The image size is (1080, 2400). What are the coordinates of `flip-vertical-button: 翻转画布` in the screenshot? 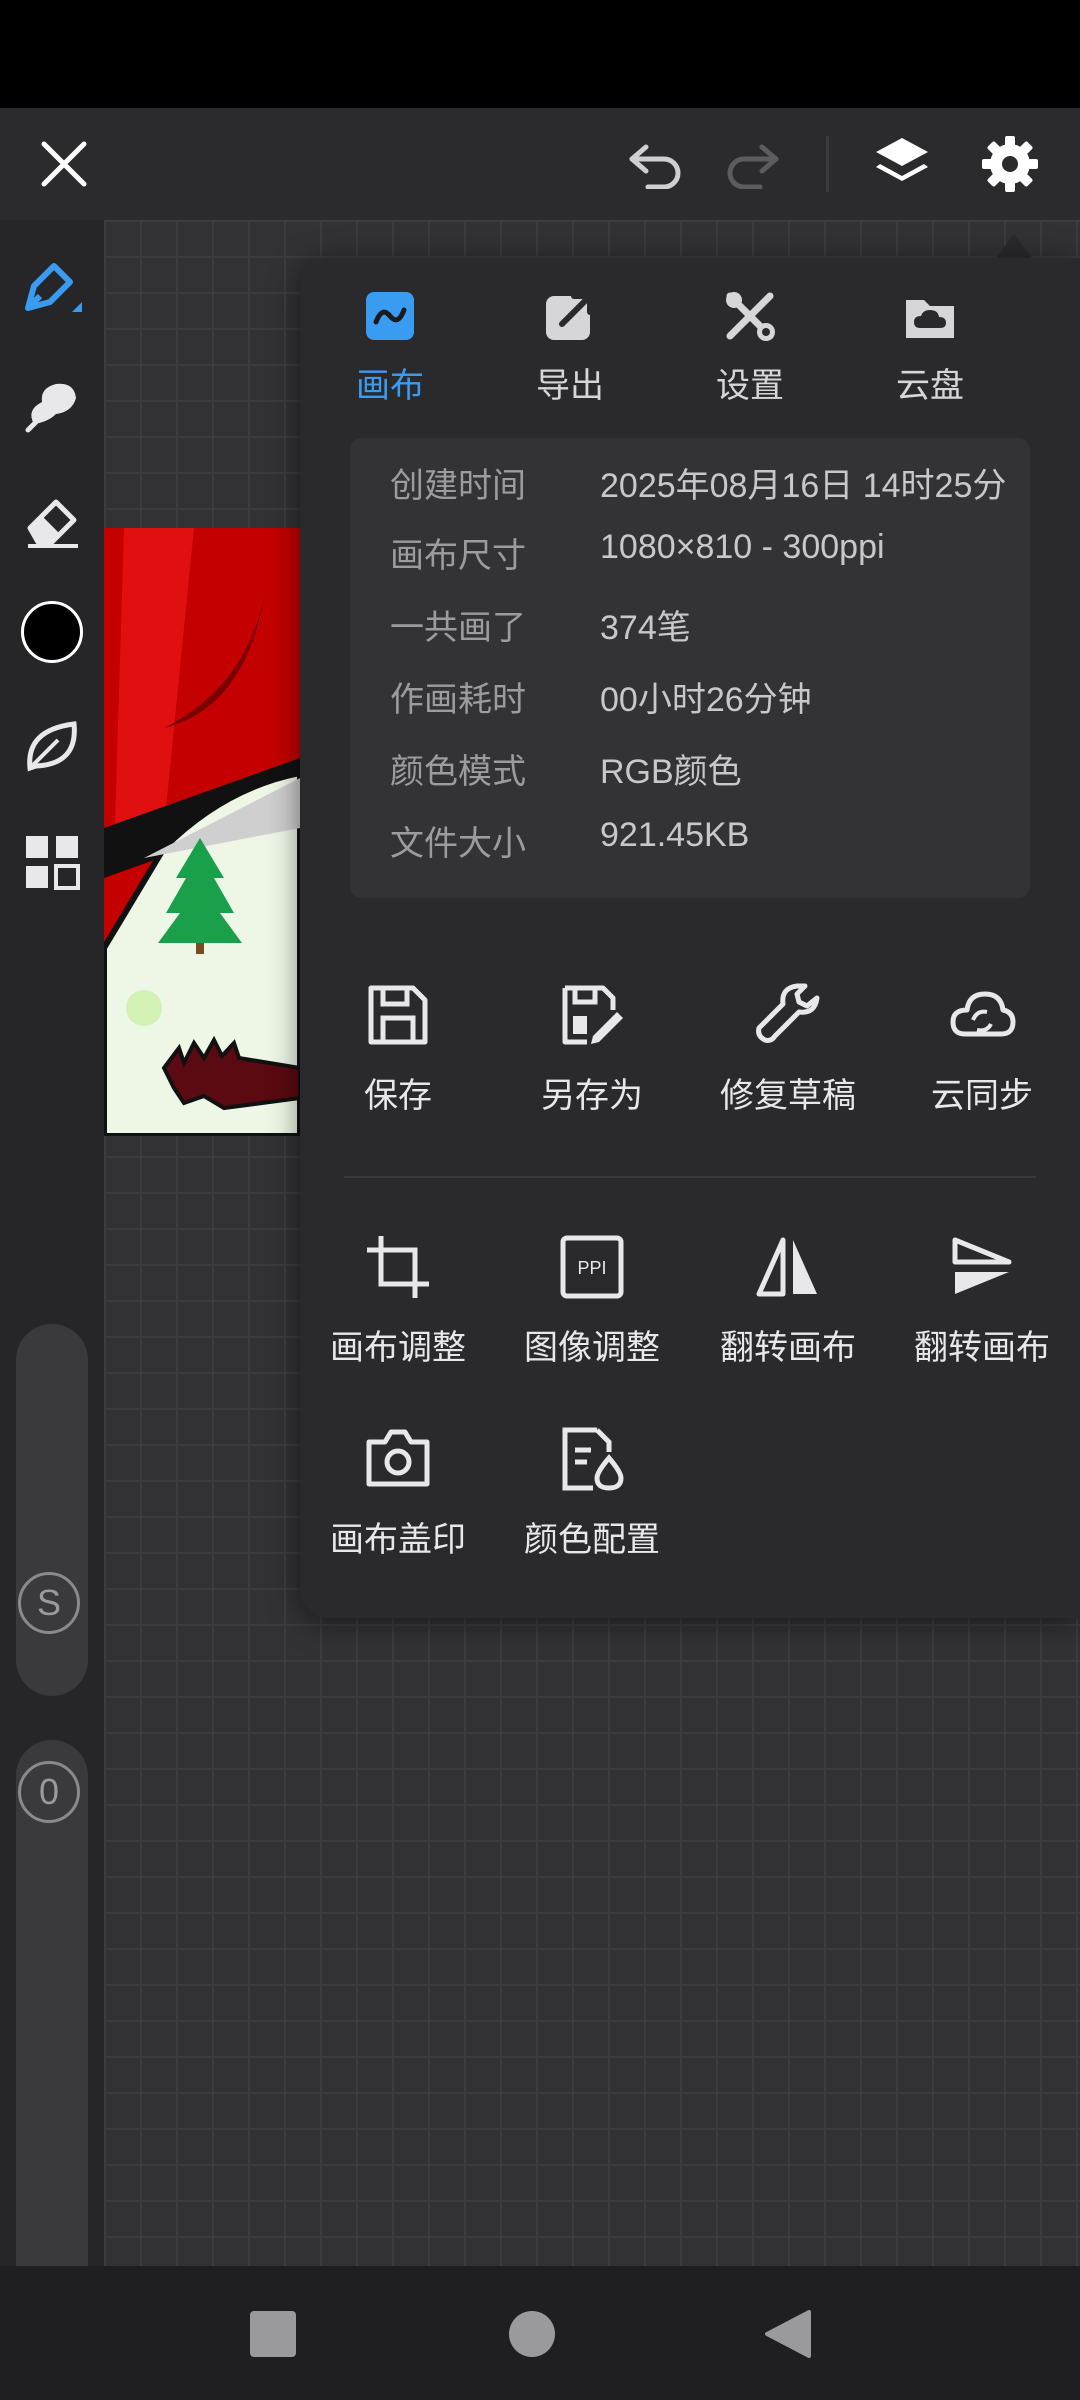 It's located at (982, 1300).